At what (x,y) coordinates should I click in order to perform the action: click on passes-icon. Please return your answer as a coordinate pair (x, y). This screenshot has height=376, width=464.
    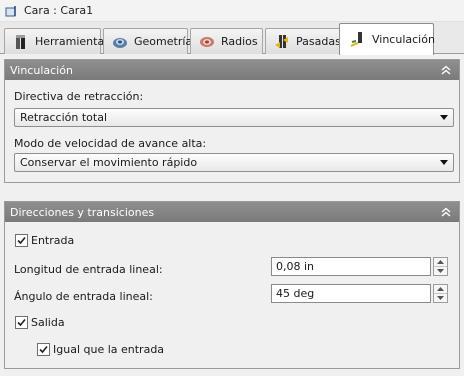
    Looking at the image, I should click on (282, 42).